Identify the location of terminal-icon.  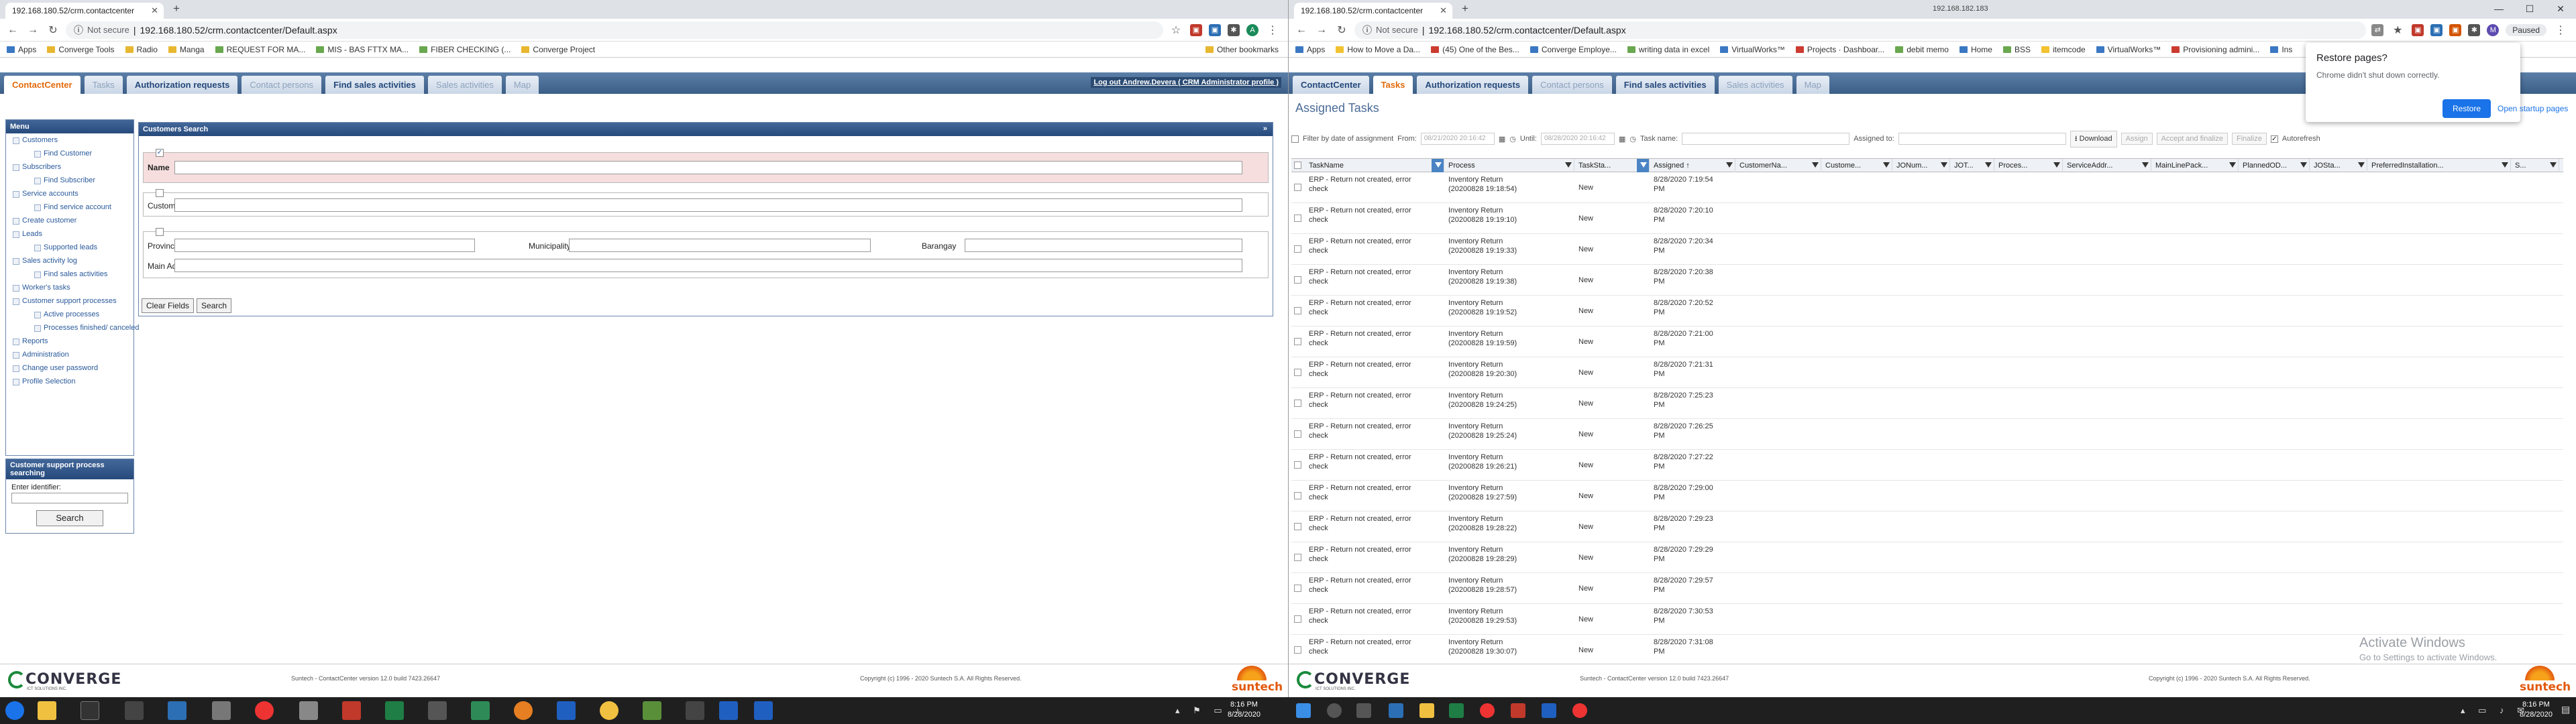
(89, 710).